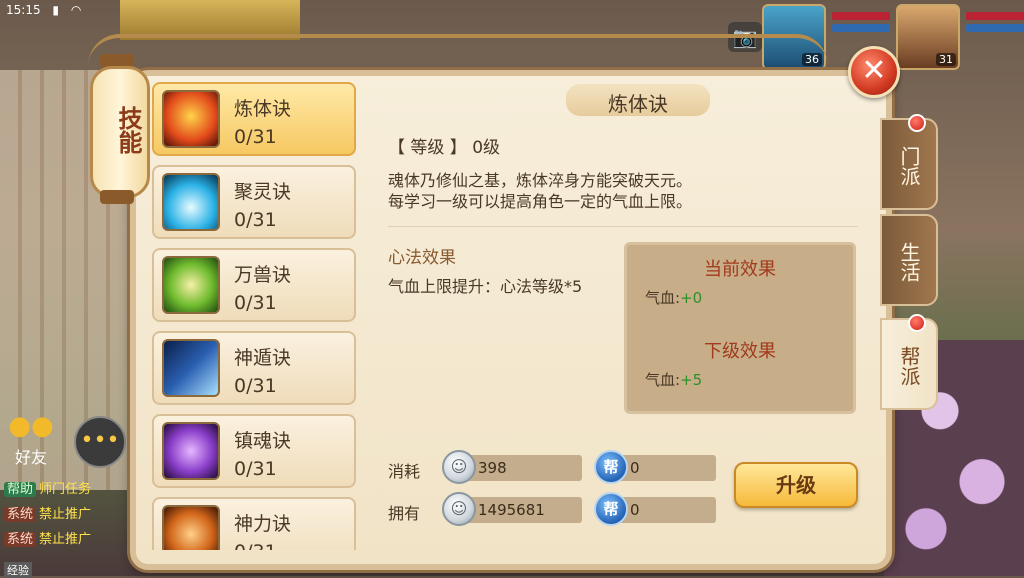 The image size is (1024, 578). I want to click on own-label: 拥有, so click(404, 513).